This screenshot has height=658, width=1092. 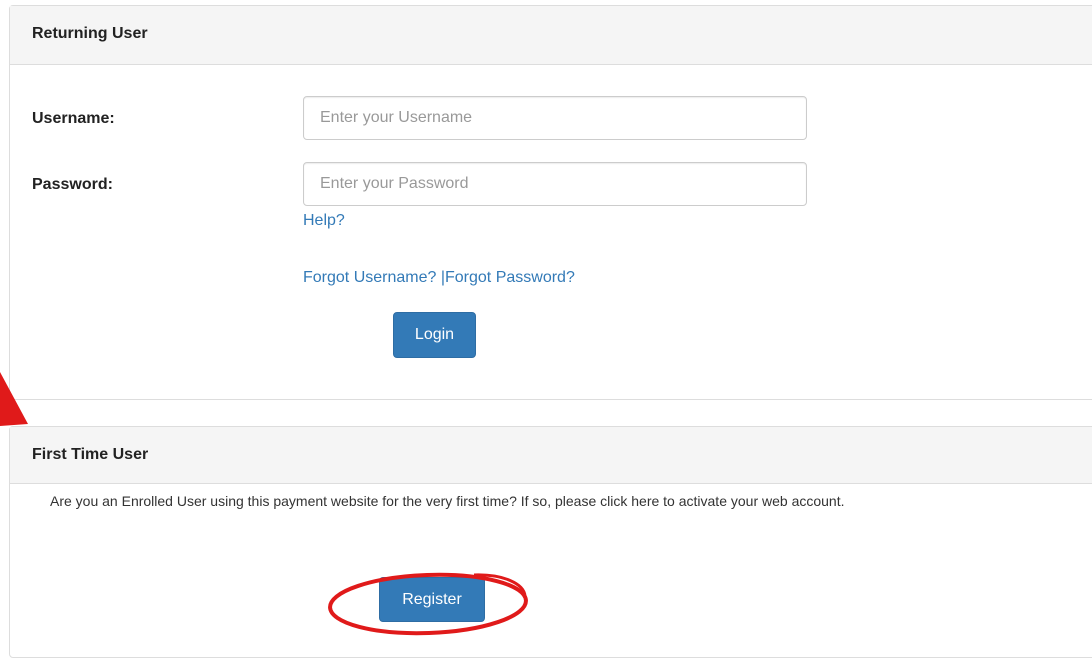 What do you see at coordinates (369, 277) in the screenshot?
I see `forgot-username-link: Forgot Username?` at bounding box center [369, 277].